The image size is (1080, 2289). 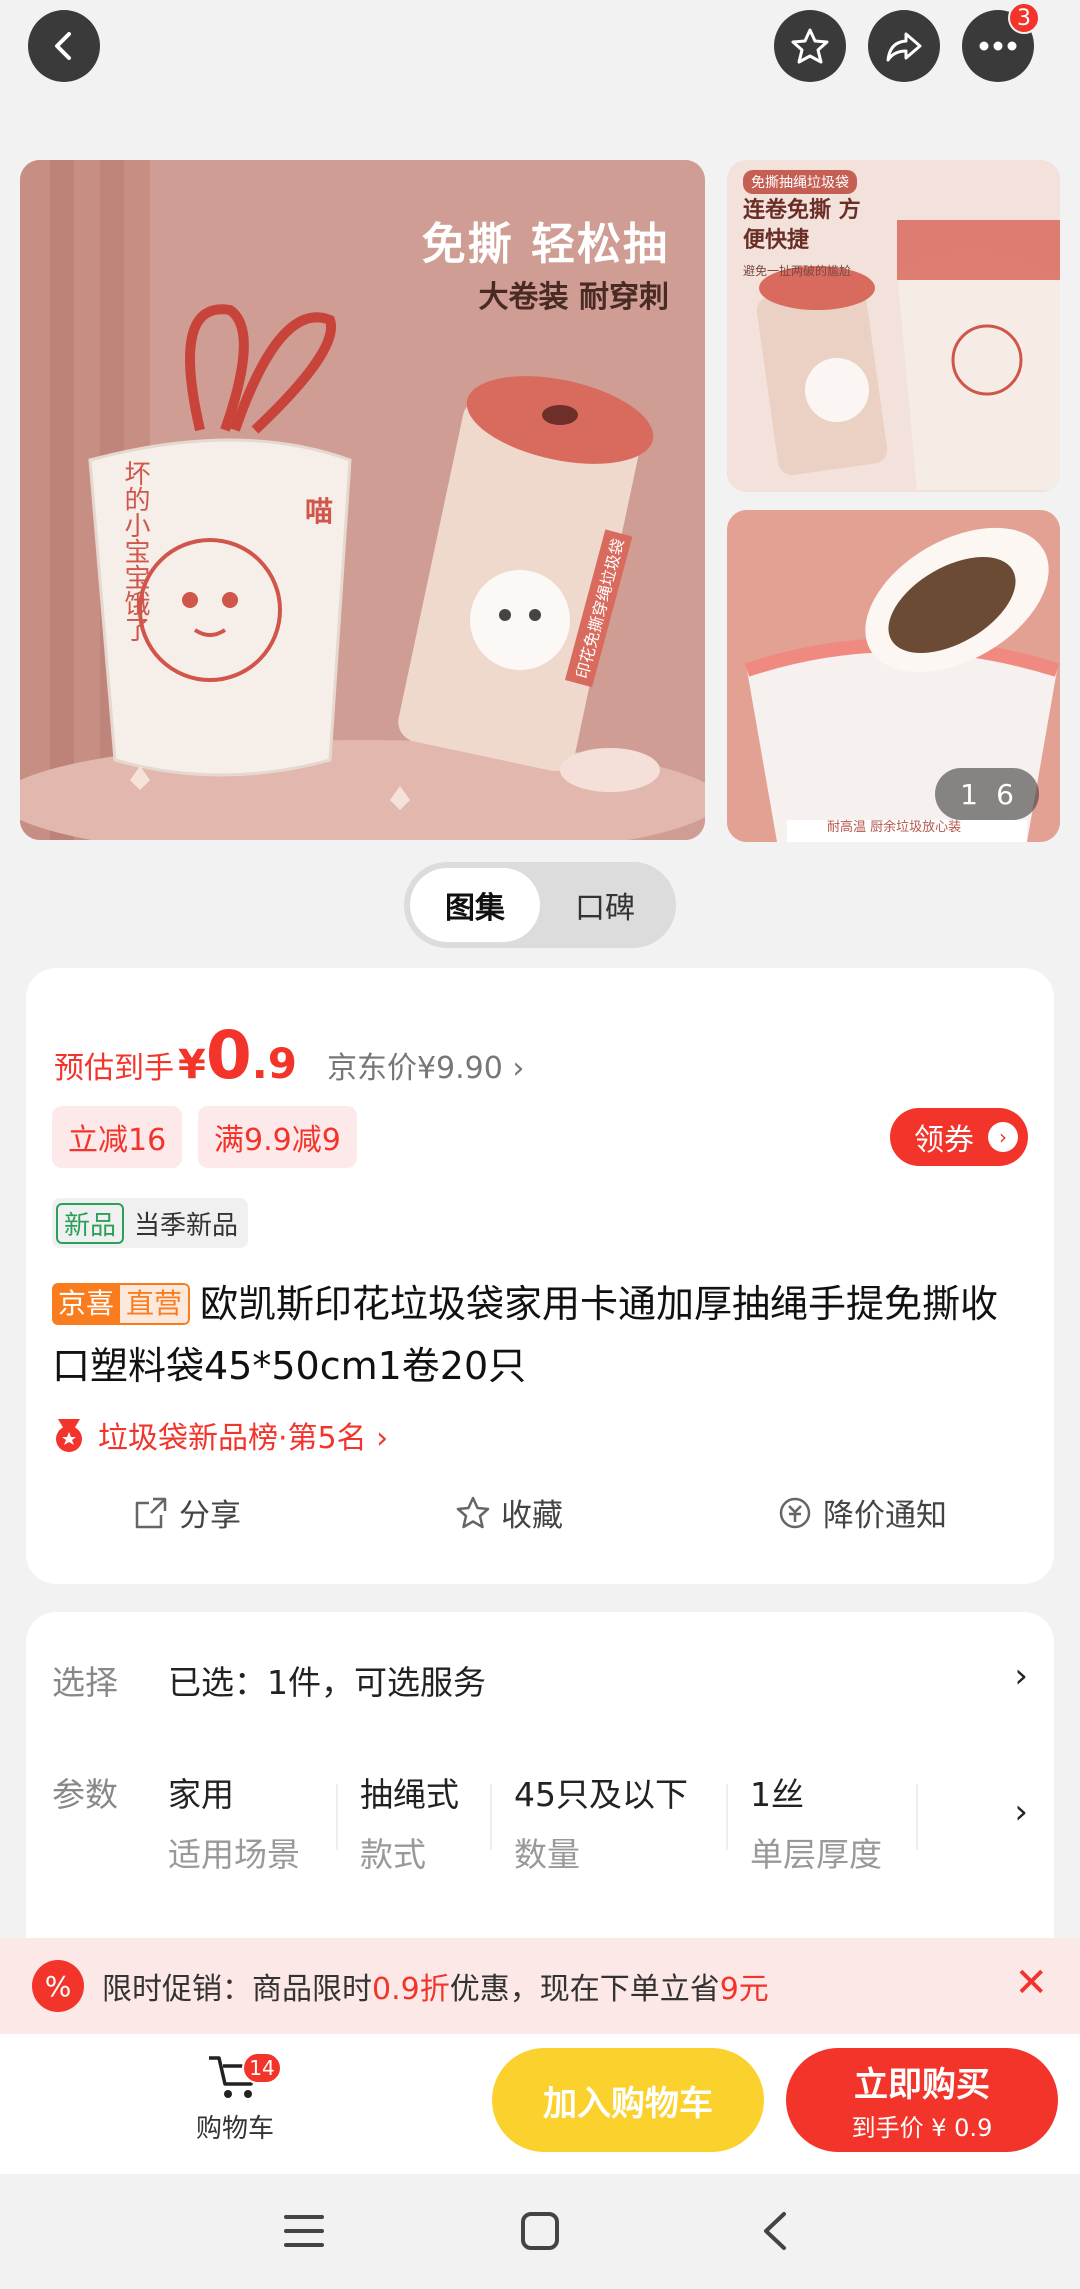 What do you see at coordinates (944, 1140) in the screenshot?
I see `coupon-label: 领券` at bounding box center [944, 1140].